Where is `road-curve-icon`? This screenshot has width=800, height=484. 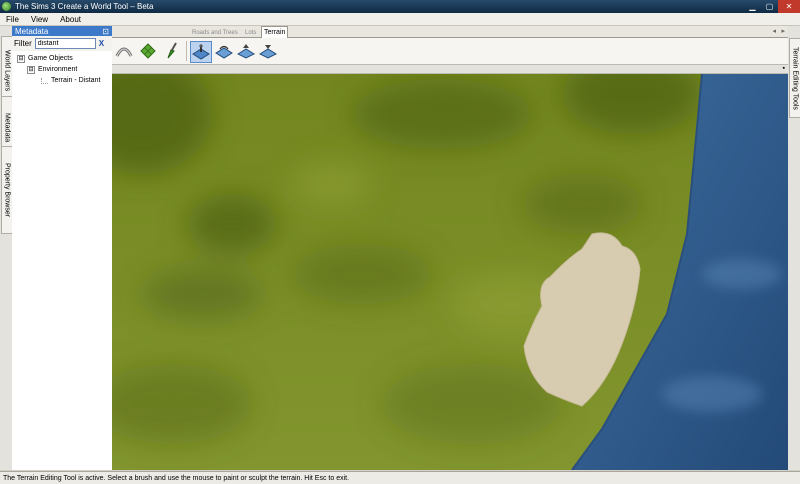 road-curve-icon is located at coordinates (124, 51).